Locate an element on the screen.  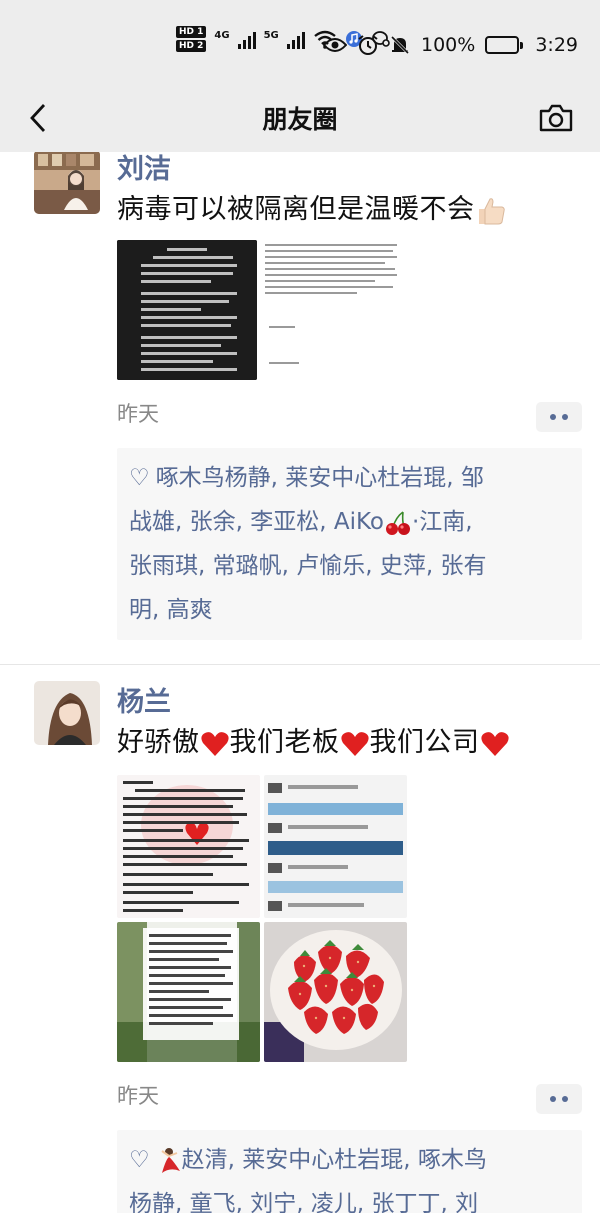
liker-names: 张雨琪, 常璐帆, 卢愉乐, 史萍, 张有 is located at coordinates (308, 566).